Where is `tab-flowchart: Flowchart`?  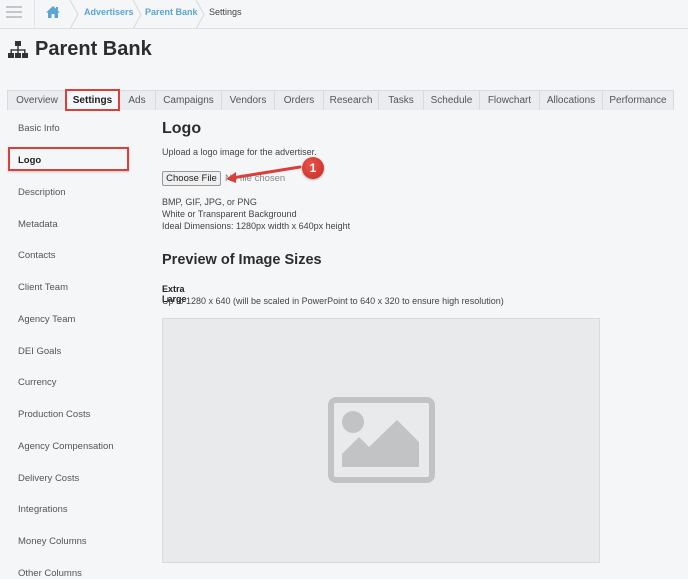
tab-flowchart: Flowchart is located at coordinates (509, 100).